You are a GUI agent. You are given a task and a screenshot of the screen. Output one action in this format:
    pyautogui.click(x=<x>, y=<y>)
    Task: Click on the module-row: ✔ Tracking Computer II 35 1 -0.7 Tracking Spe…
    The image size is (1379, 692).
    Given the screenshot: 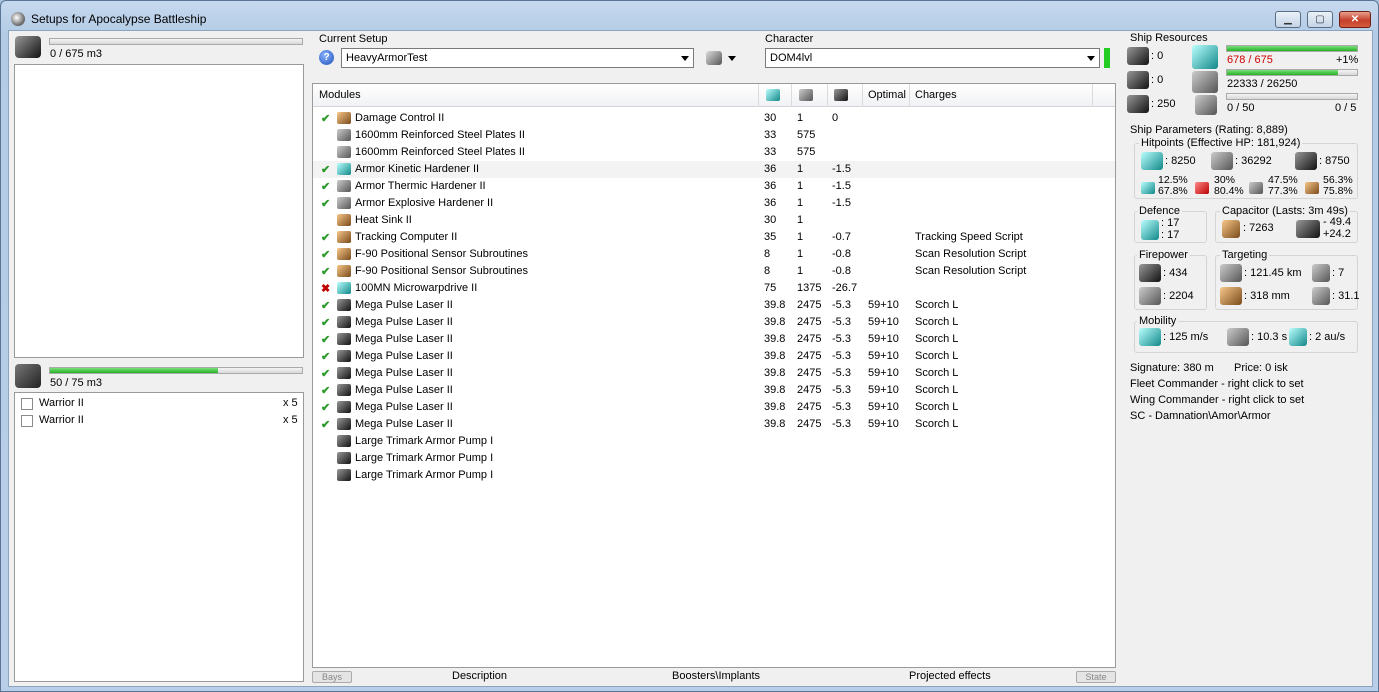 What is the action you would take?
    pyautogui.click(x=714, y=237)
    